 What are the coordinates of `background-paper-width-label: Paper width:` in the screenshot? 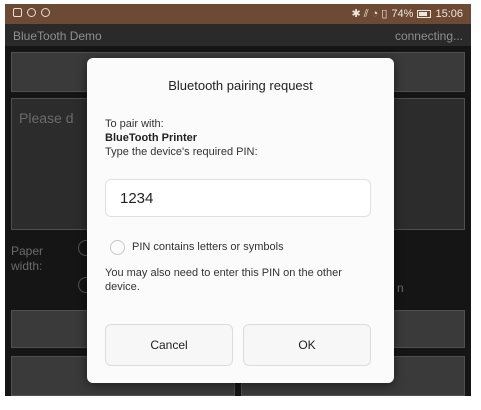 It's located at (27, 258).